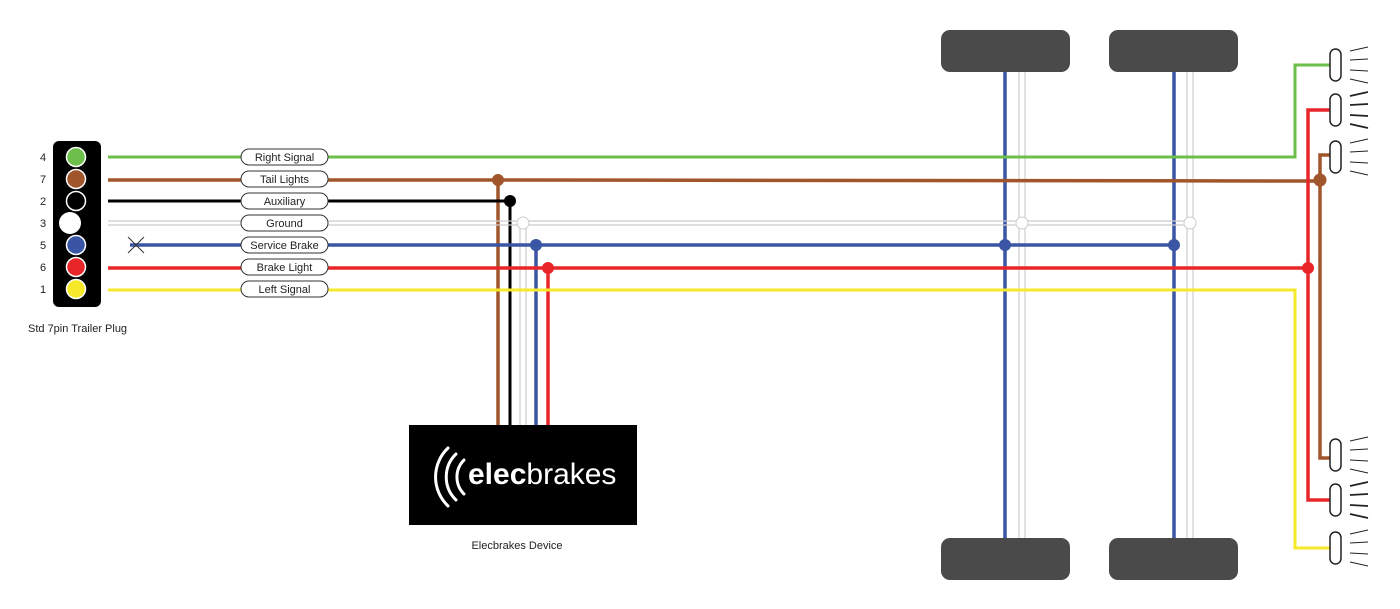  I want to click on wheel-rear-right, so click(1173, 559).